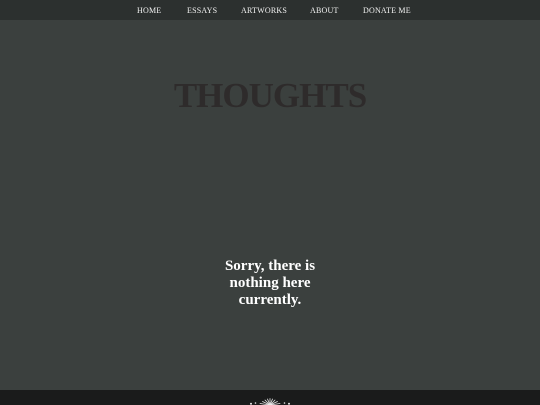  I want to click on nav-donate-link: DONATE ME, so click(387, 10).